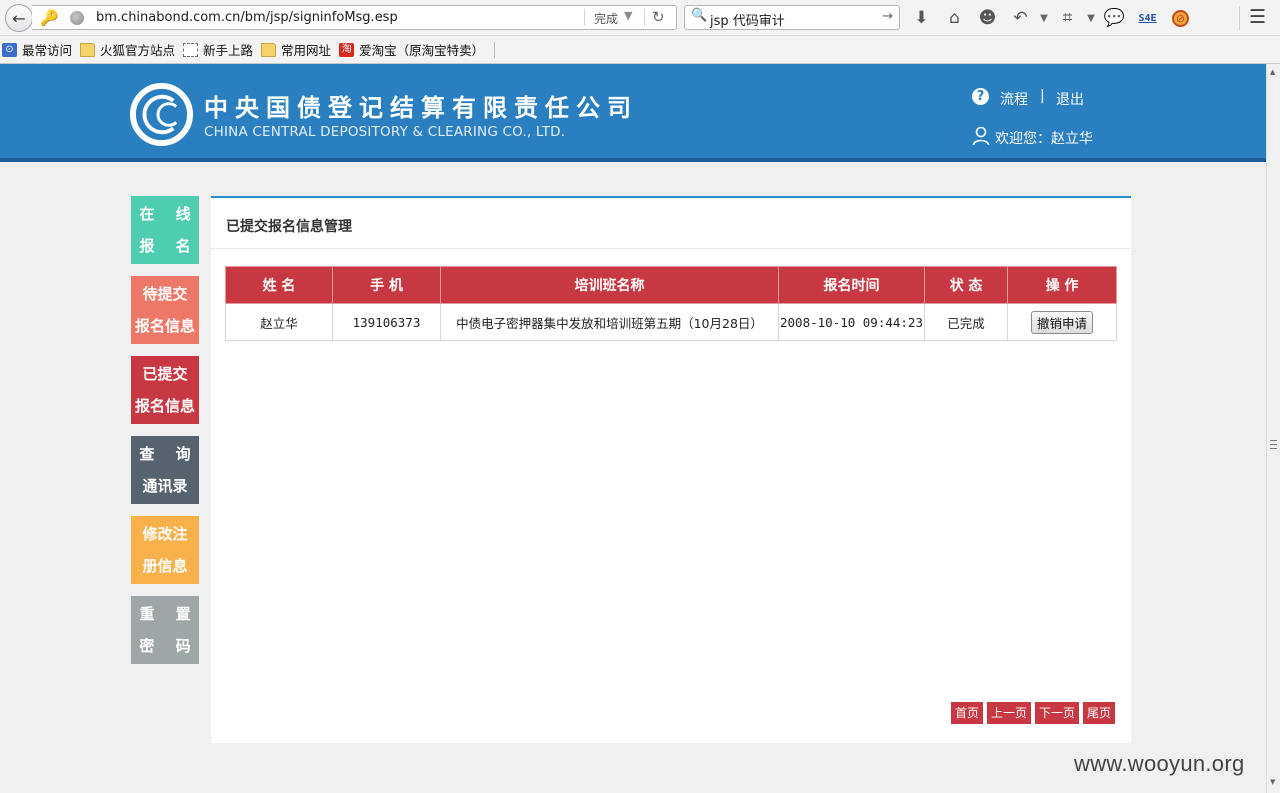 The image size is (1280, 793). Describe the element at coordinates (421, 107) in the screenshot. I see `company-name-cn: 中央国债登记结算有限责任公司` at that location.